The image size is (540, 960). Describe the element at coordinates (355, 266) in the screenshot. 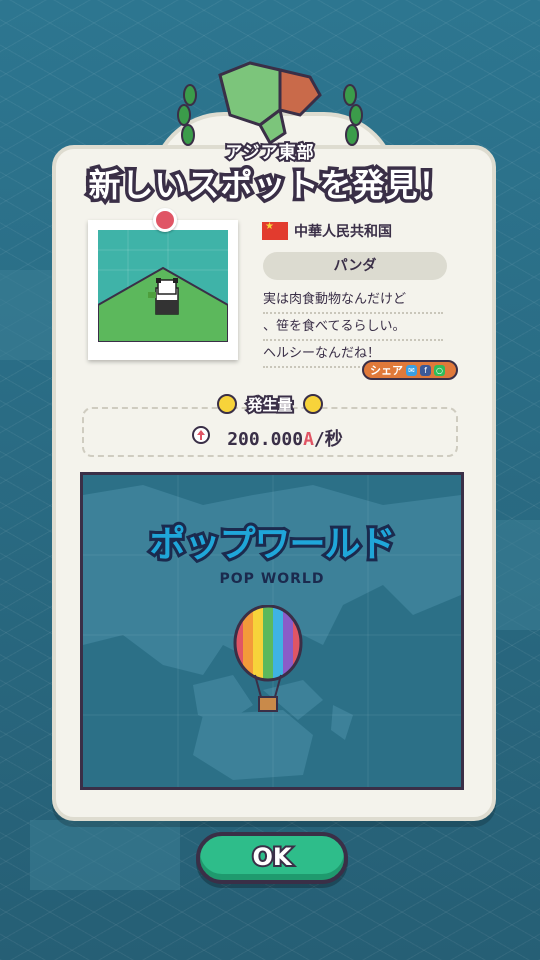

I see `spot-name: パンダ` at that location.